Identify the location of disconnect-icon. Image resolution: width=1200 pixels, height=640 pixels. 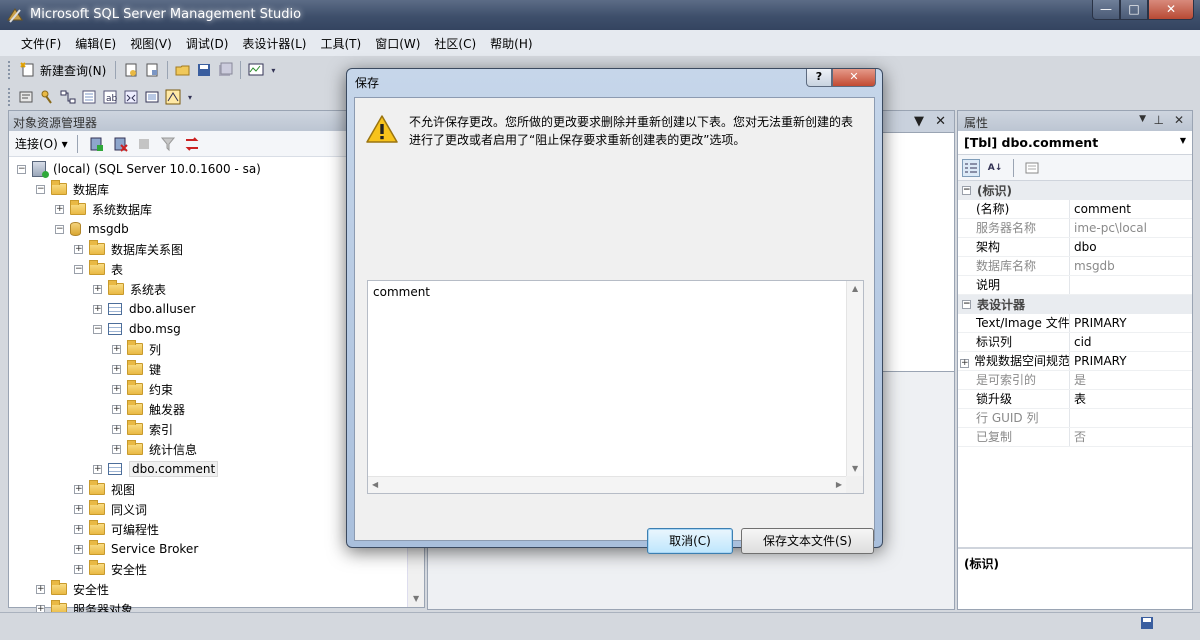
(120, 144).